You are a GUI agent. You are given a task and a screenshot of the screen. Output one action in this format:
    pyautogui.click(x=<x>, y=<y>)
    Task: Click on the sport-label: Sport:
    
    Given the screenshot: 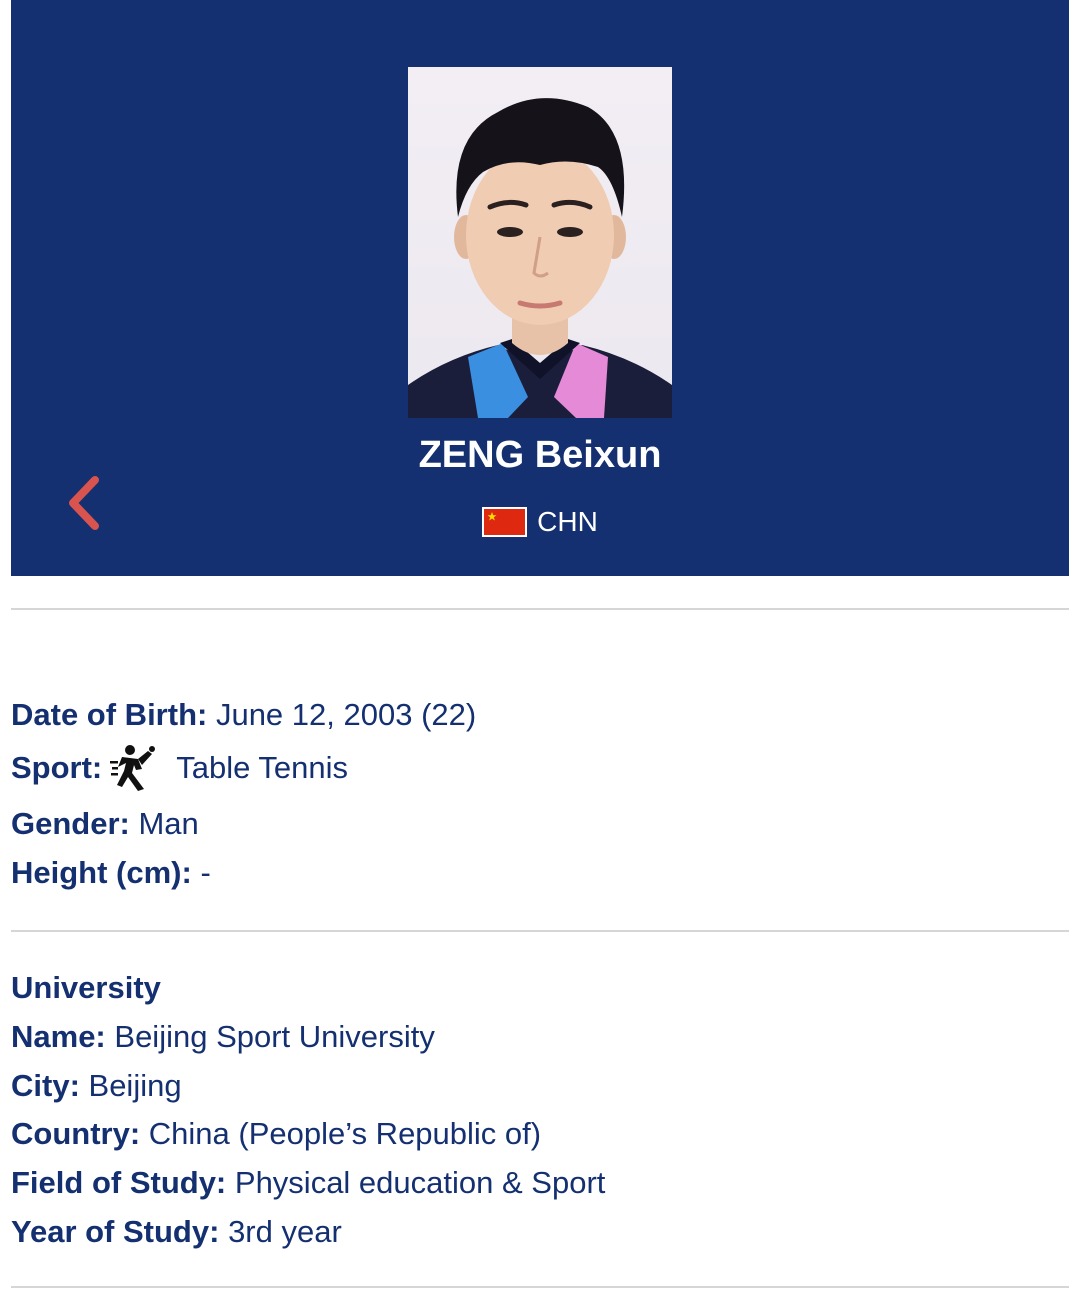 What is the action you would take?
    pyautogui.click(x=57, y=767)
    